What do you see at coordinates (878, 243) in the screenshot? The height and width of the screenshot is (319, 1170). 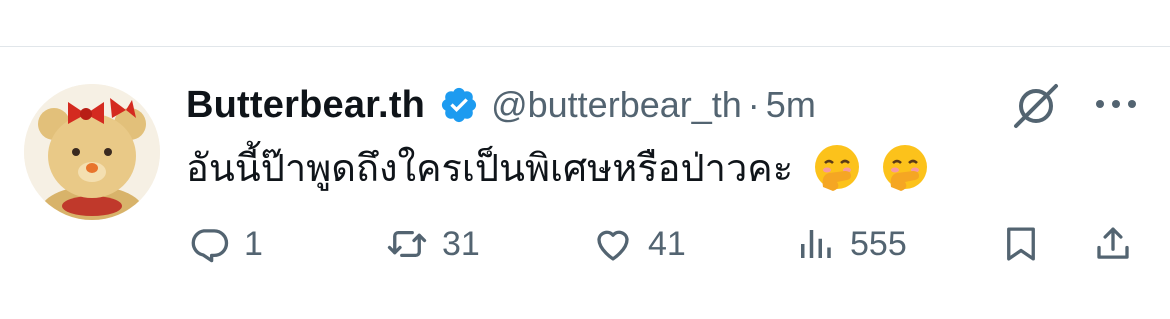 I see `views-count: 555` at bounding box center [878, 243].